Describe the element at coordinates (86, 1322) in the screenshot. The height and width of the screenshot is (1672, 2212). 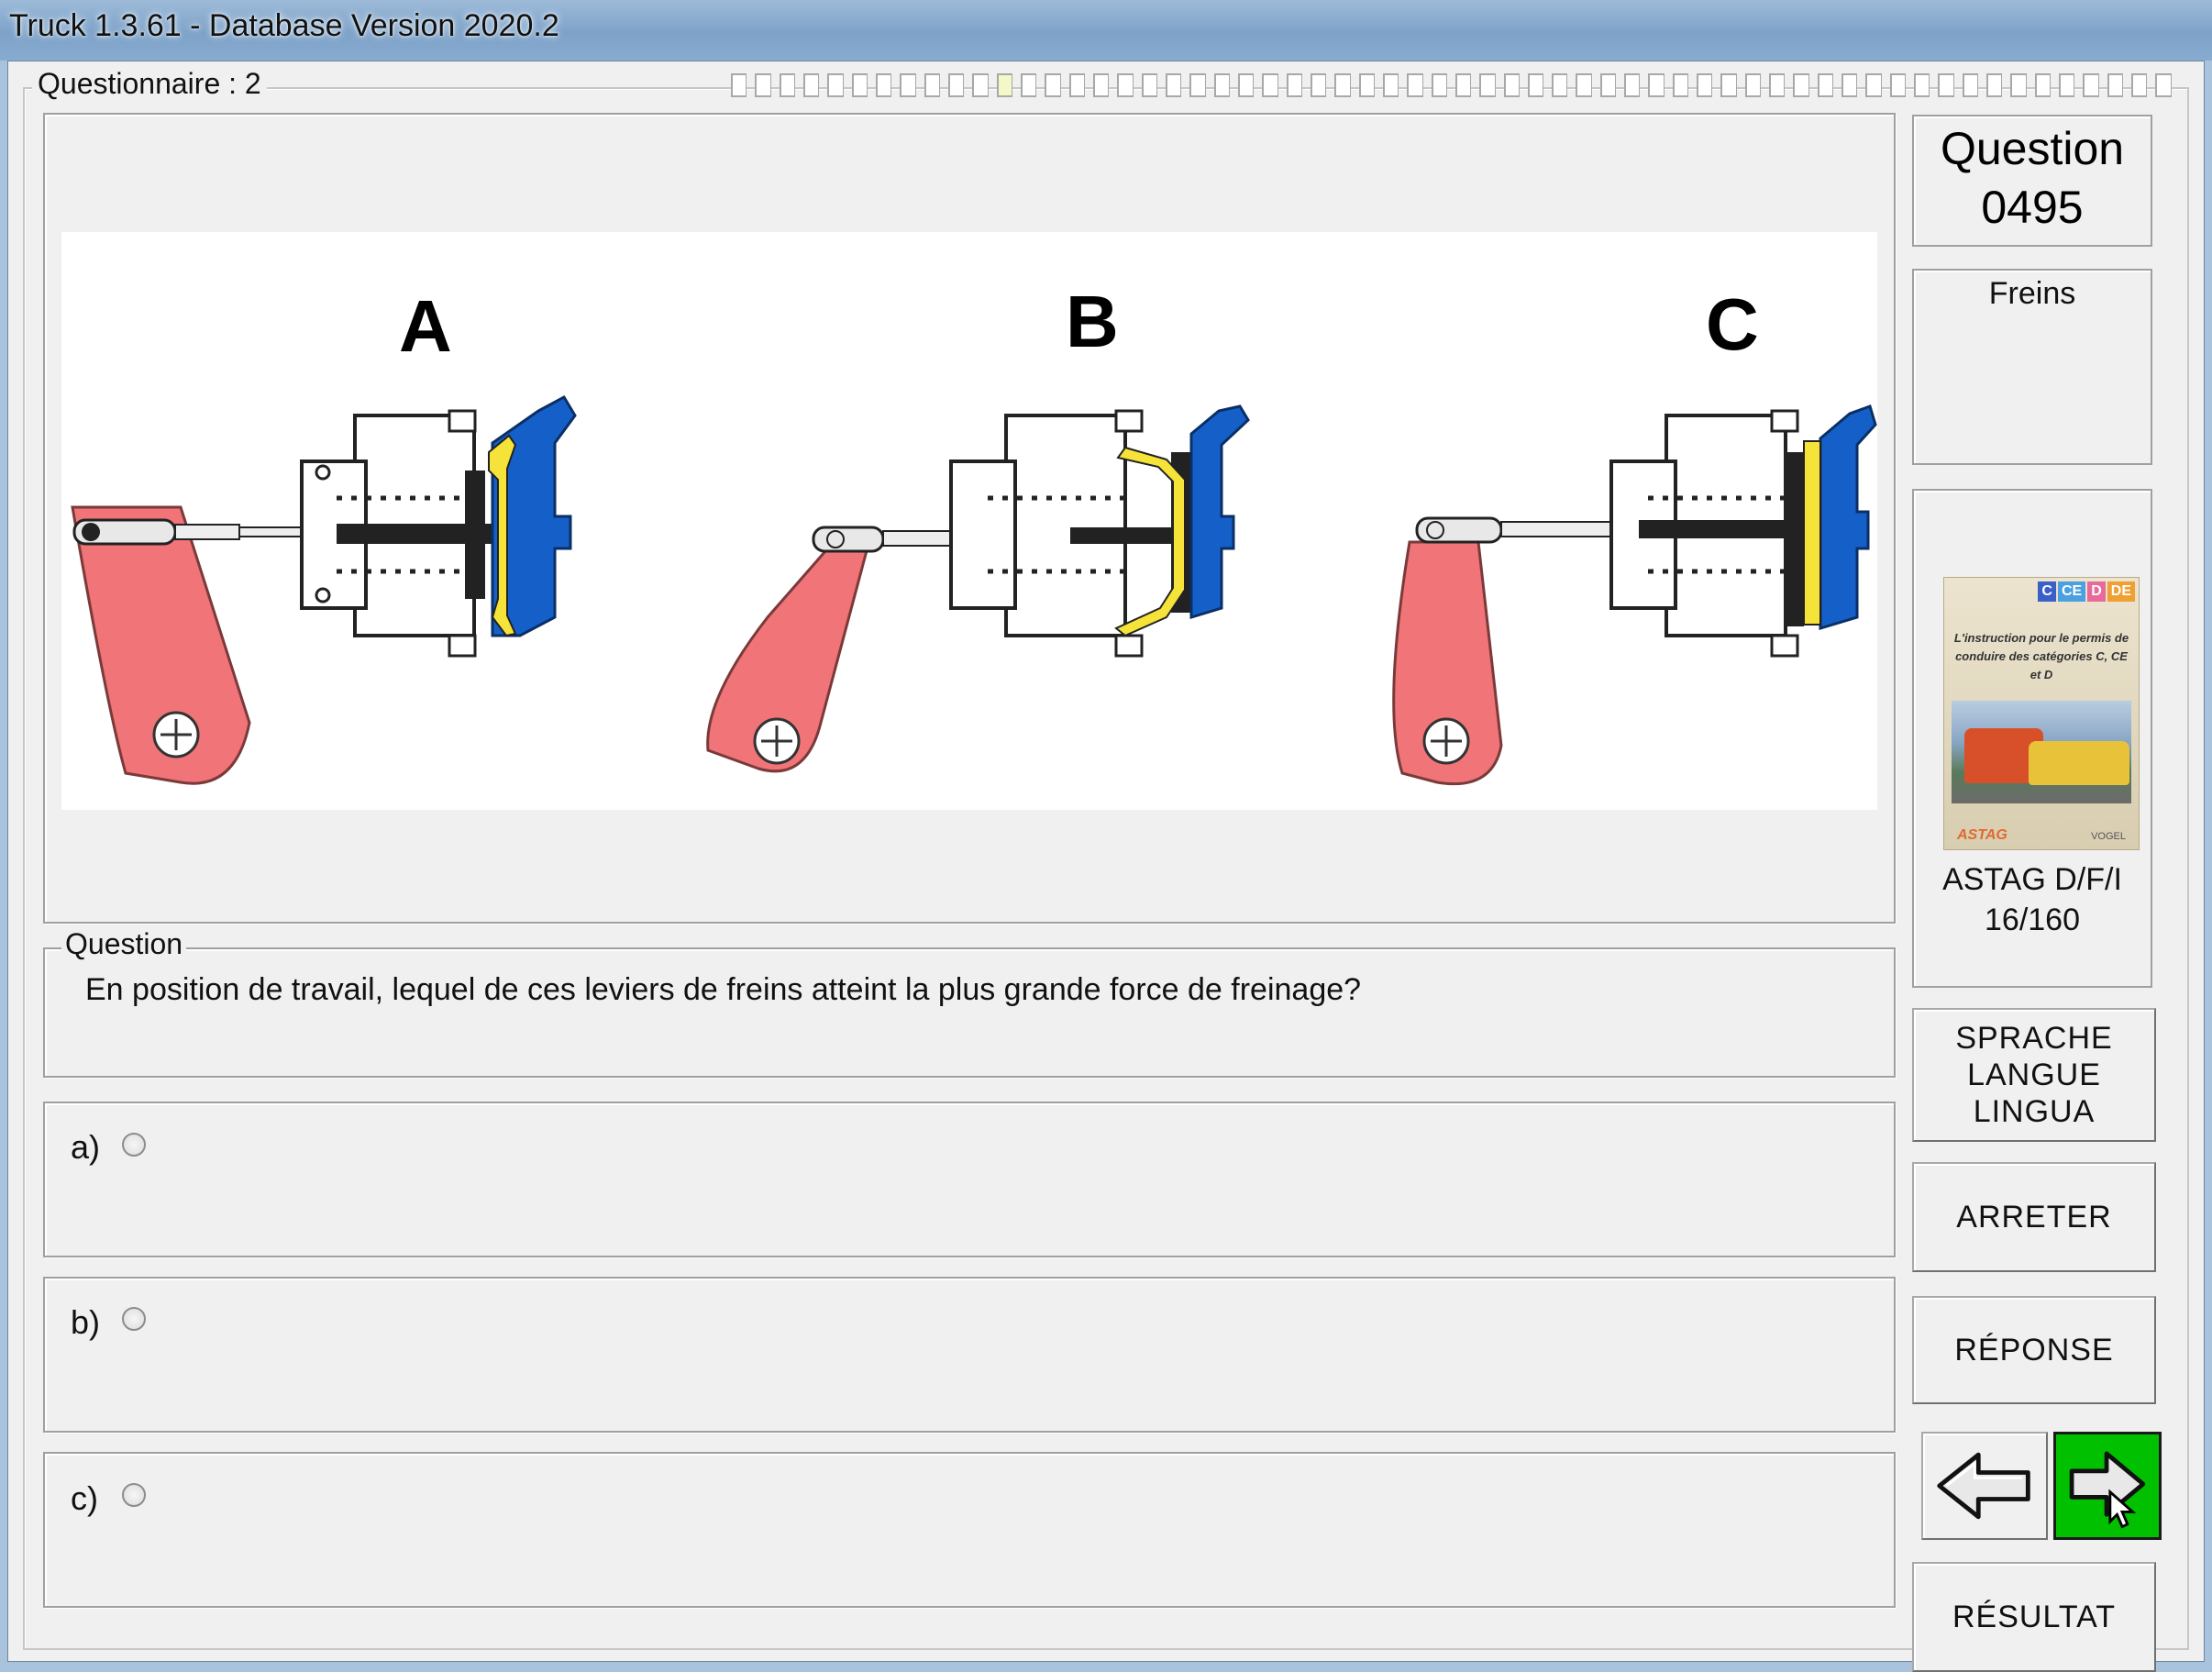
I see `answer-label-b: b)` at that location.